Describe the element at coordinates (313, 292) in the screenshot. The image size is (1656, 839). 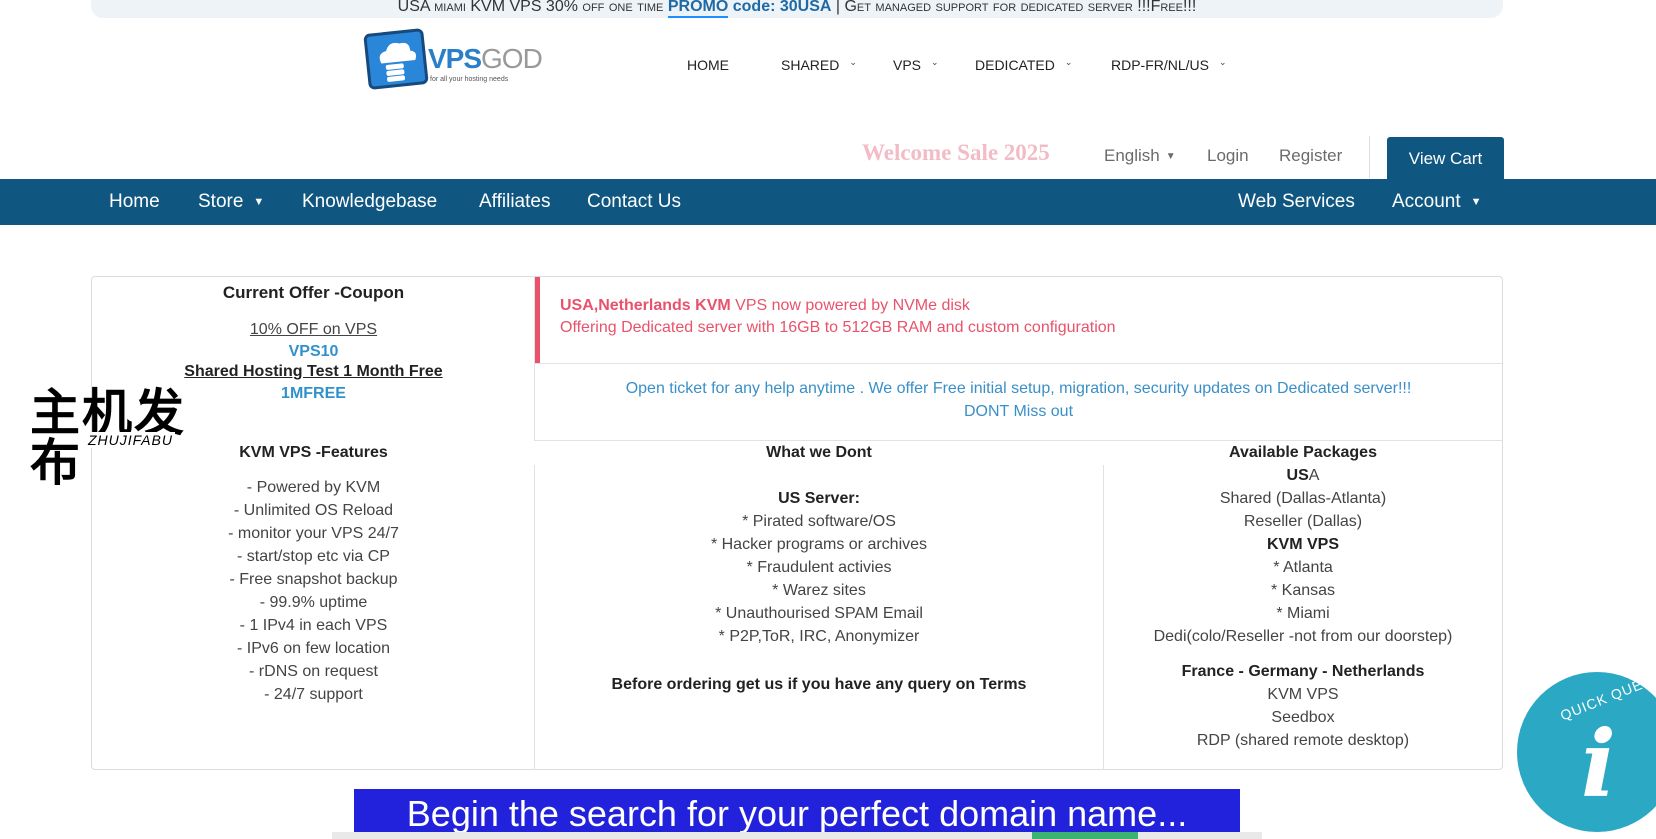
I see `coupon-title: Current Offer -Coupon` at that location.